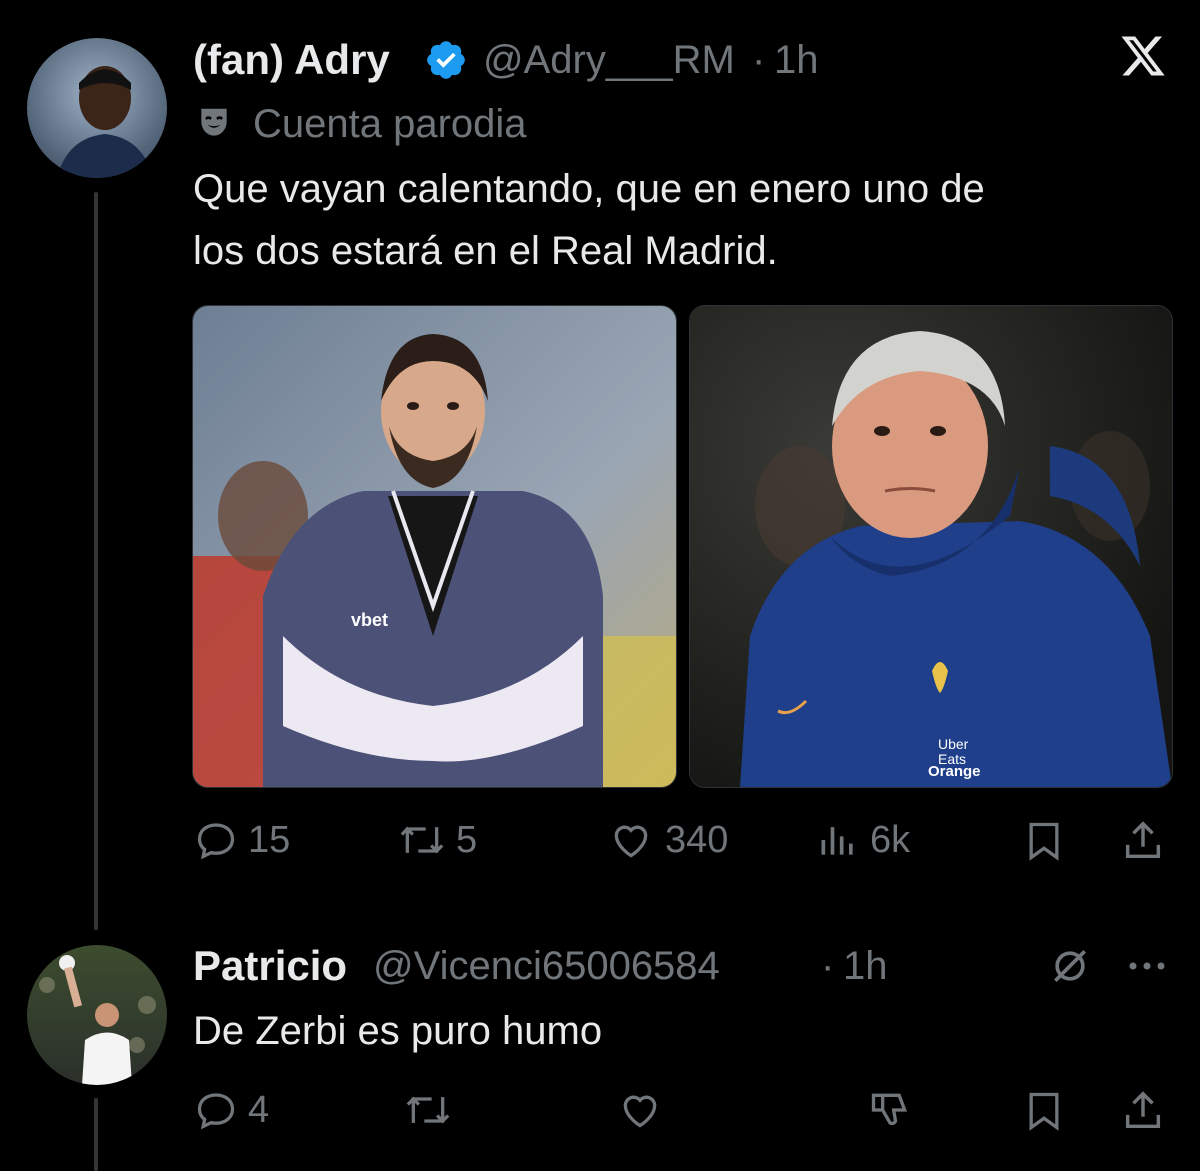  I want to click on tweet-text-line-2: los dos estará en el Real Madrid., so click(485, 251).